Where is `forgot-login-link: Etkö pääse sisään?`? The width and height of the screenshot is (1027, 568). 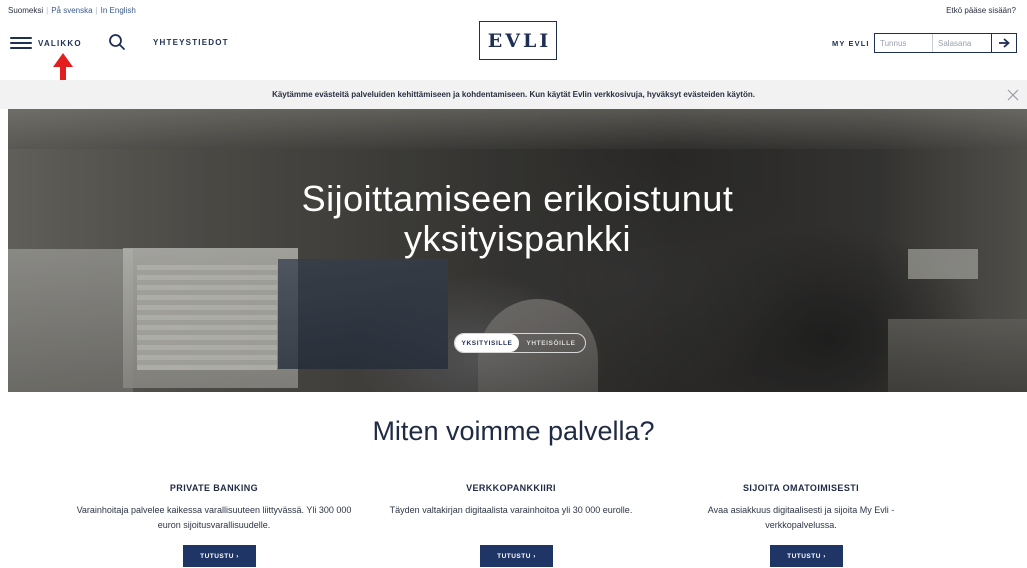 forgot-login-link: Etkö pääse sisään? is located at coordinates (981, 10).